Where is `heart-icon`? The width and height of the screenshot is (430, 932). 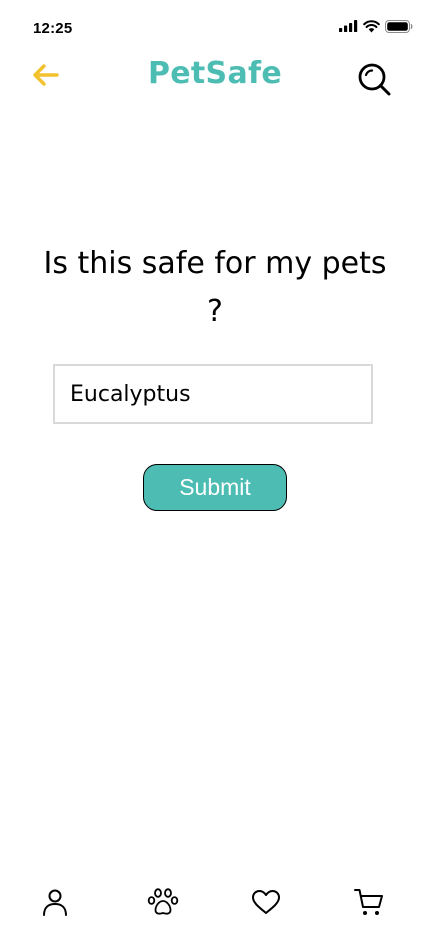 heart-icon is located at coordinates (266, 902).